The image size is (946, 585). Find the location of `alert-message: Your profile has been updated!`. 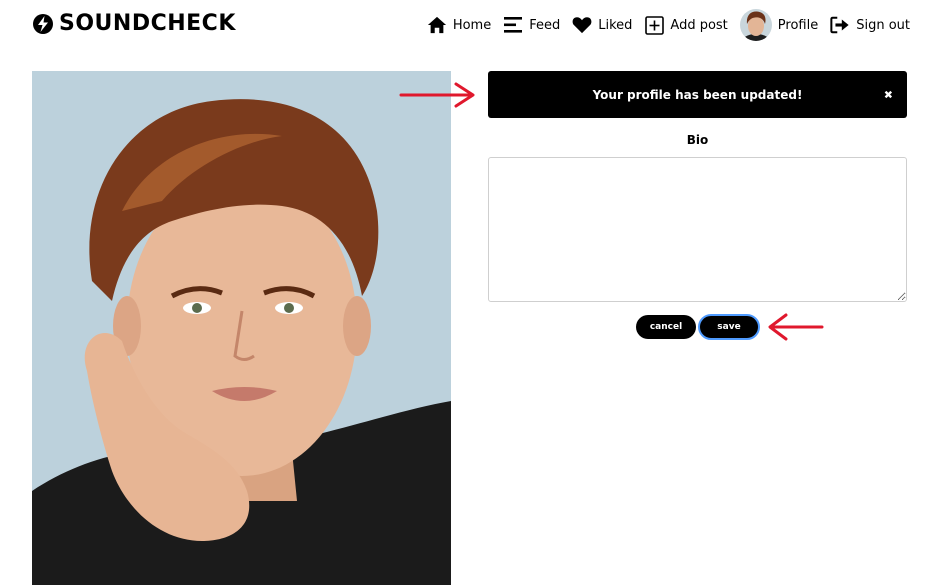

alert-message: Your profile has been updated! is located at coordinates (697, 94).